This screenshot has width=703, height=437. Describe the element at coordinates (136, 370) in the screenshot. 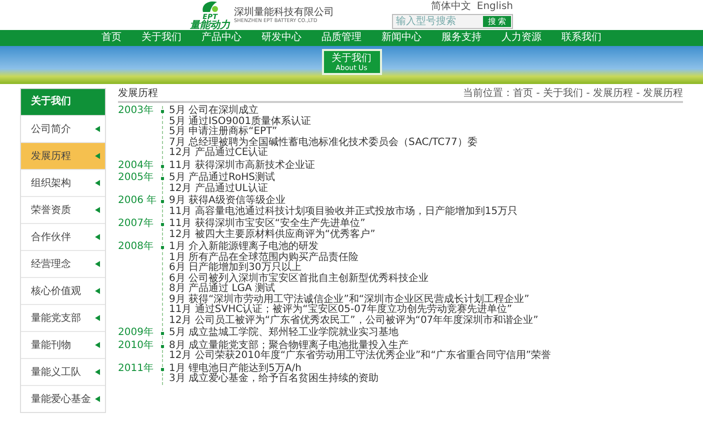

I see `year-label: 2011年` at that location.